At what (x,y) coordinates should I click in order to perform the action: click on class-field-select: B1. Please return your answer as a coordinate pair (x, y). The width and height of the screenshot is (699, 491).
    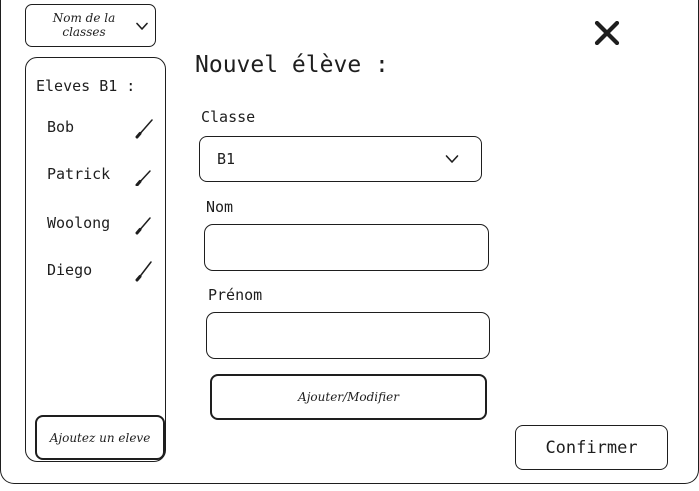
    Looking at the image, I should click on (340, 159).